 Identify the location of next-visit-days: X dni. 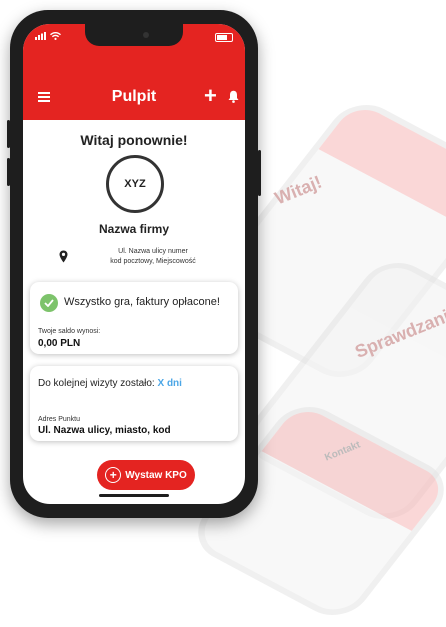
(169, 383).